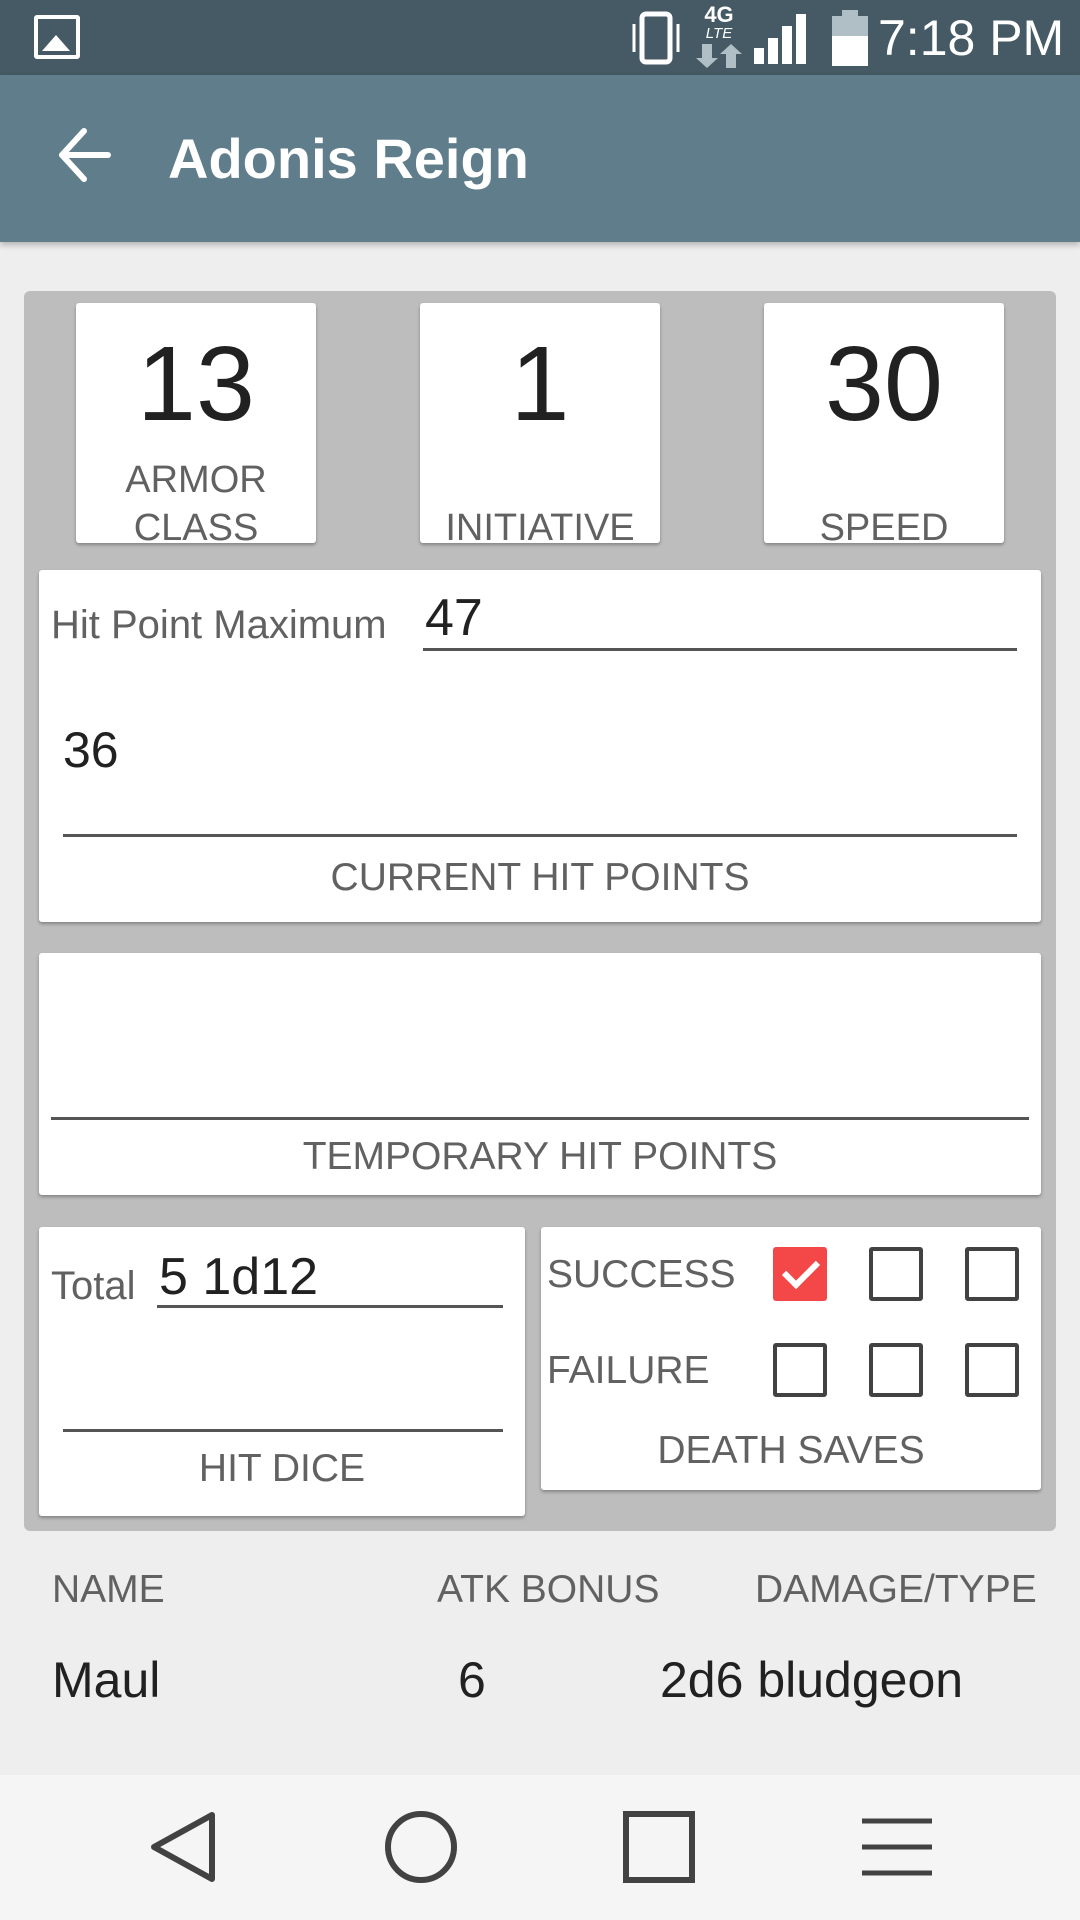 The width and height of the screenshot is (1080, 1920). Describe the element at coordinates (780, 39) in the screenshot. I see `signal-icon` at that location.